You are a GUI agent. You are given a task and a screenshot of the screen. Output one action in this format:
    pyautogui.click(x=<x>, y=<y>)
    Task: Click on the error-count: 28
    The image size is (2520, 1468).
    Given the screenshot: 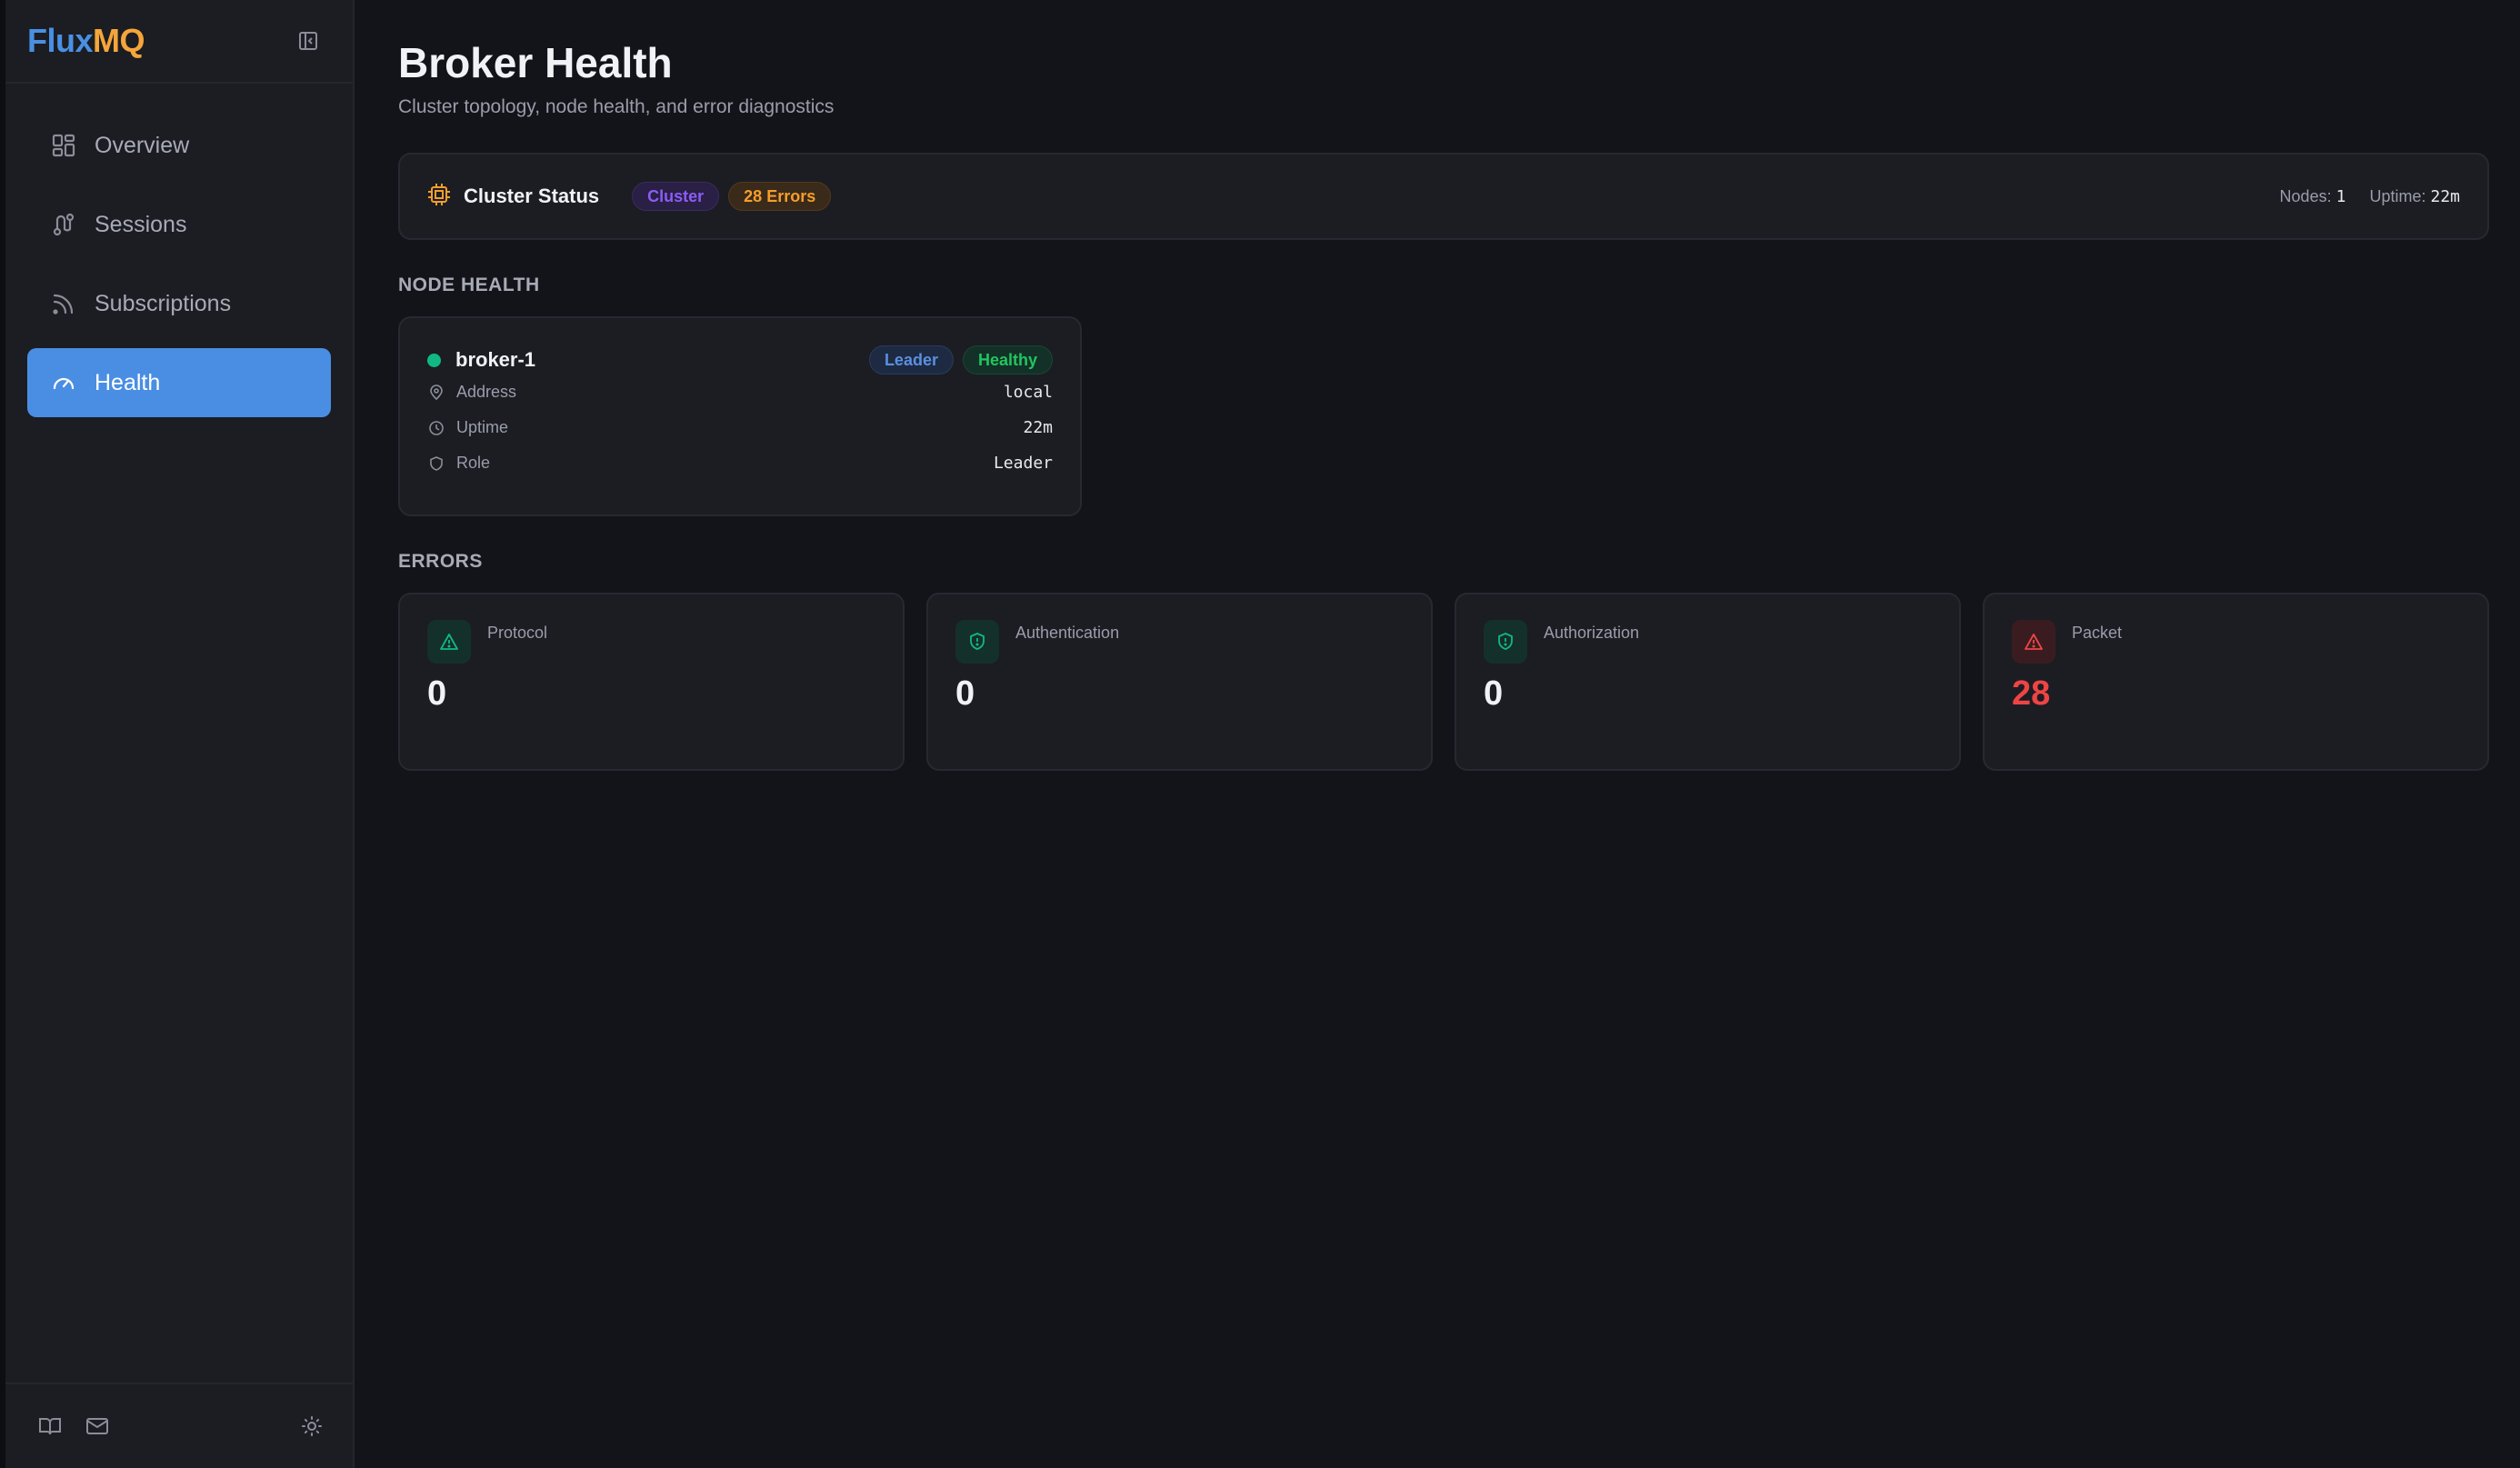 What is the action you would take?
    pyautogui.click(x=2031, y=693)
    